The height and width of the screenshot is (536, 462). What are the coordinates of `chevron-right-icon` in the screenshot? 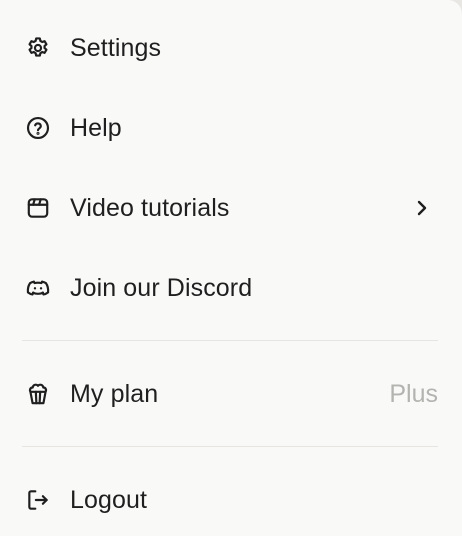 It's located at (422, 208).